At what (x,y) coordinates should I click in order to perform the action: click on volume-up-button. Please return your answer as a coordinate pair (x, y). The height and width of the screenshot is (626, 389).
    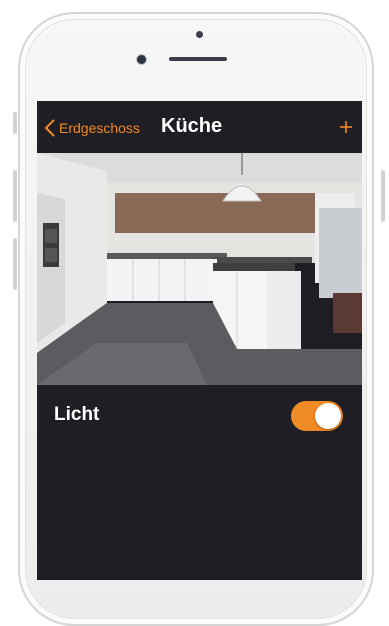
    Looking at the image, I should click on (15, 196).